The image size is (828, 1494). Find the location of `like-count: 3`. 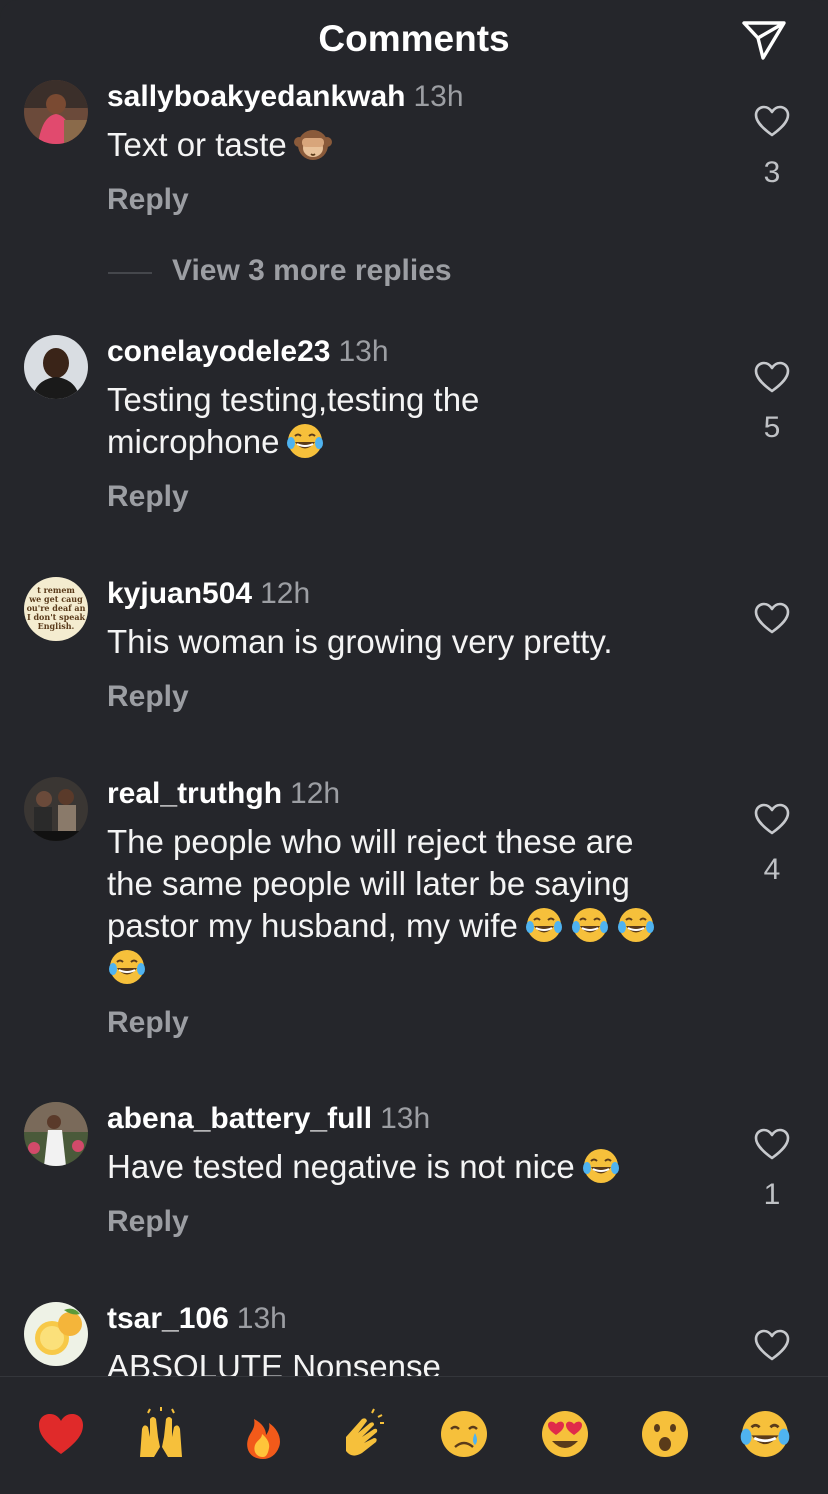

like-count: 3 is located at coordinates (772, 172).